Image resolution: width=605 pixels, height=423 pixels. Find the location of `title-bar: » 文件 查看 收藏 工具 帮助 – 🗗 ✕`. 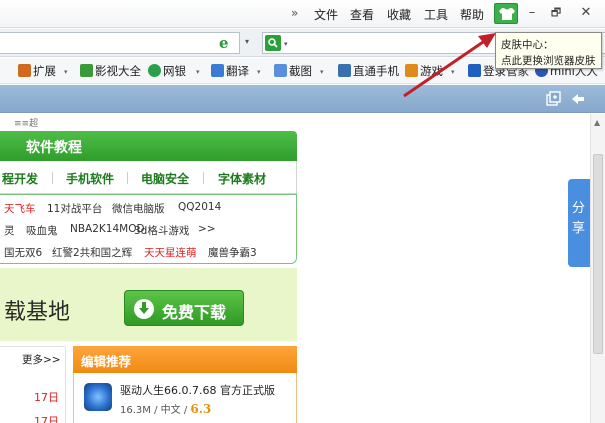

title-bar: » 文件 查看 收藏 工具 帮助 – 🗗 ✕ is located at coordinates (302, 14).